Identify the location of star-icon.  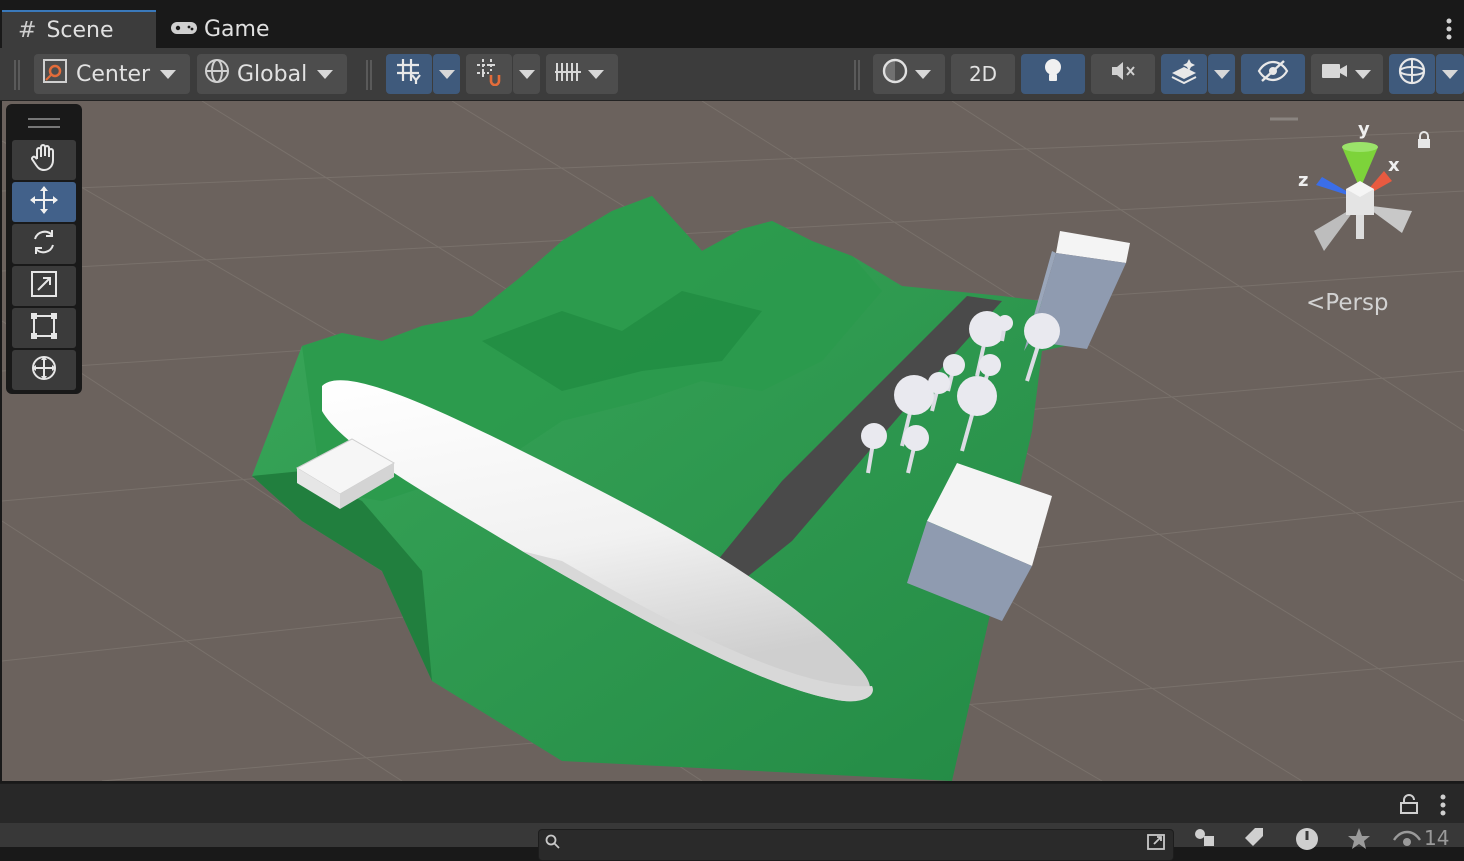
(1359, 840).